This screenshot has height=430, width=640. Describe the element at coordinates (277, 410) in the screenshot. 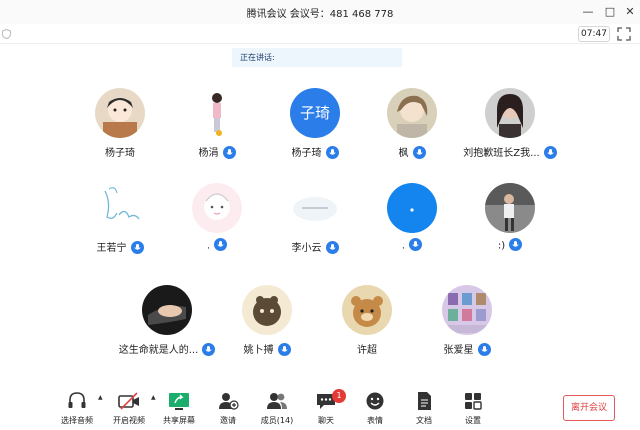

I see `members-button: 成员(14)` at that location.